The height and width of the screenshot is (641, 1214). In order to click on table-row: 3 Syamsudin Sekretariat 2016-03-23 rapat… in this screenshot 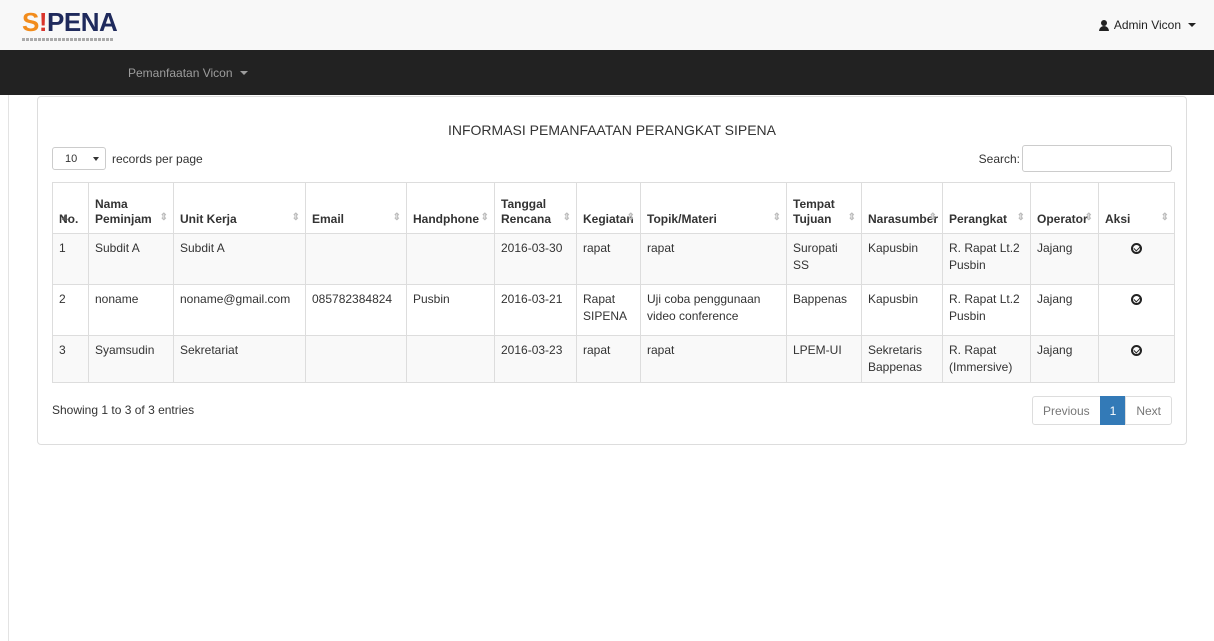, I will do `click(613, 359)`.